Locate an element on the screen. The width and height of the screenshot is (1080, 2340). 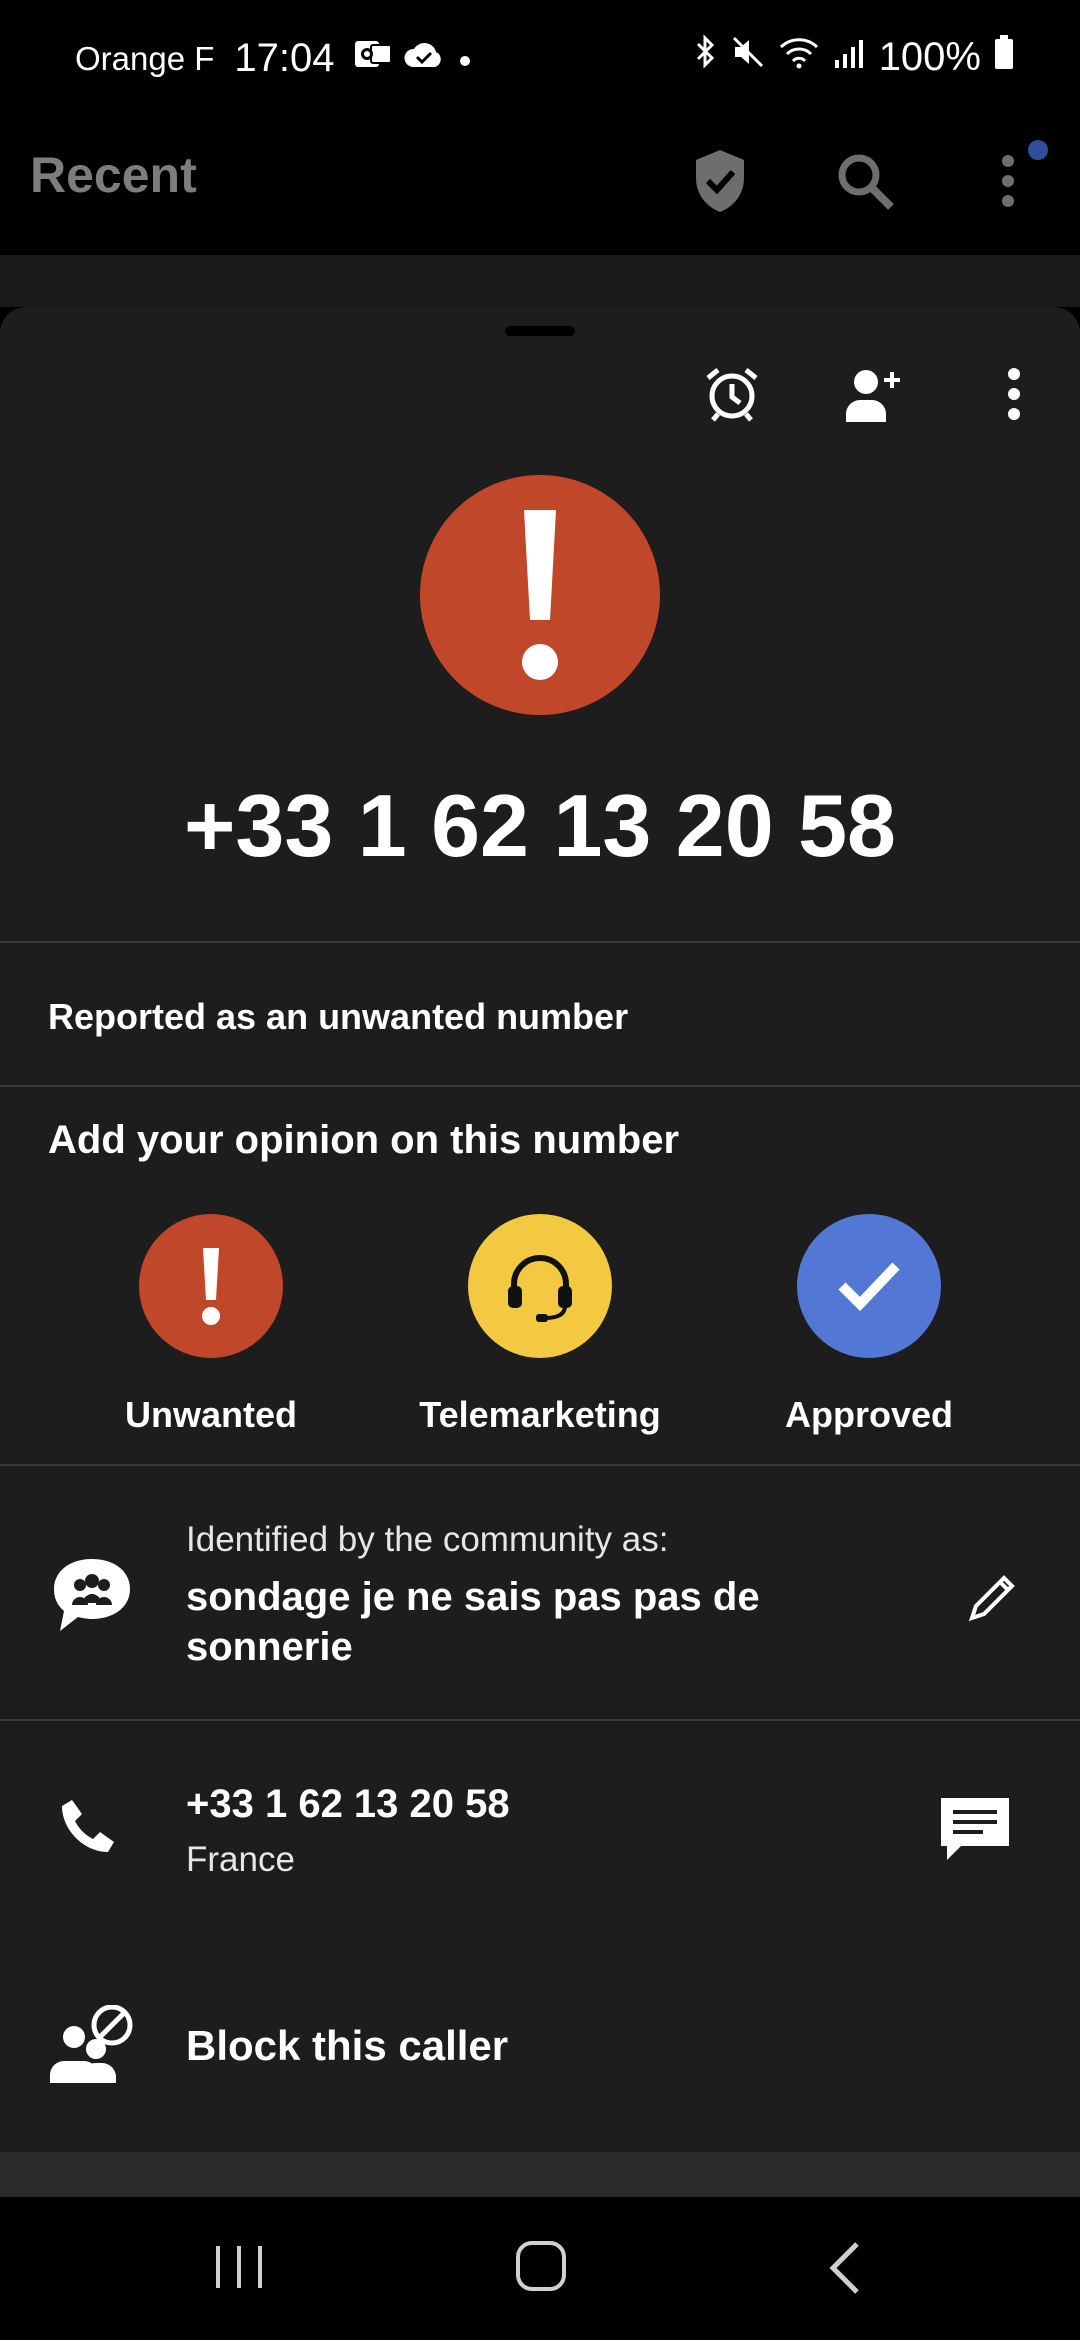
system-nav-bar is located at coordinates (540, 2268).